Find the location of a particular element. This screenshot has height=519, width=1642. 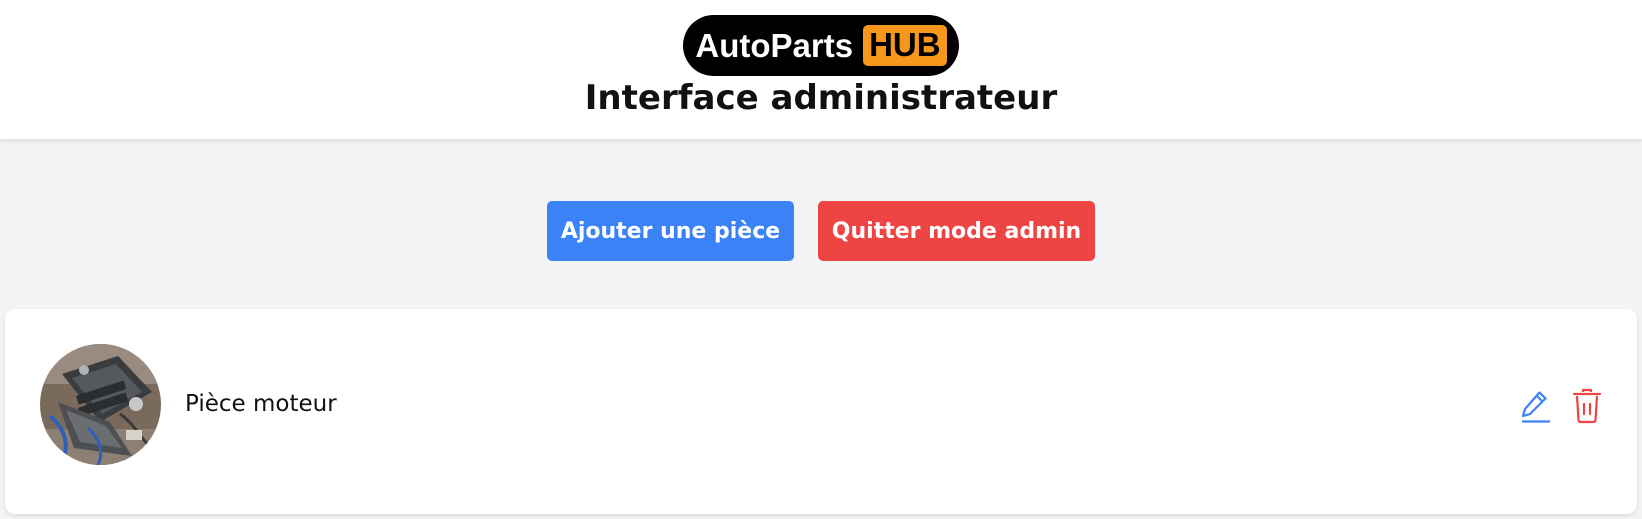

delete-button is located at coordinates (1587, 408).